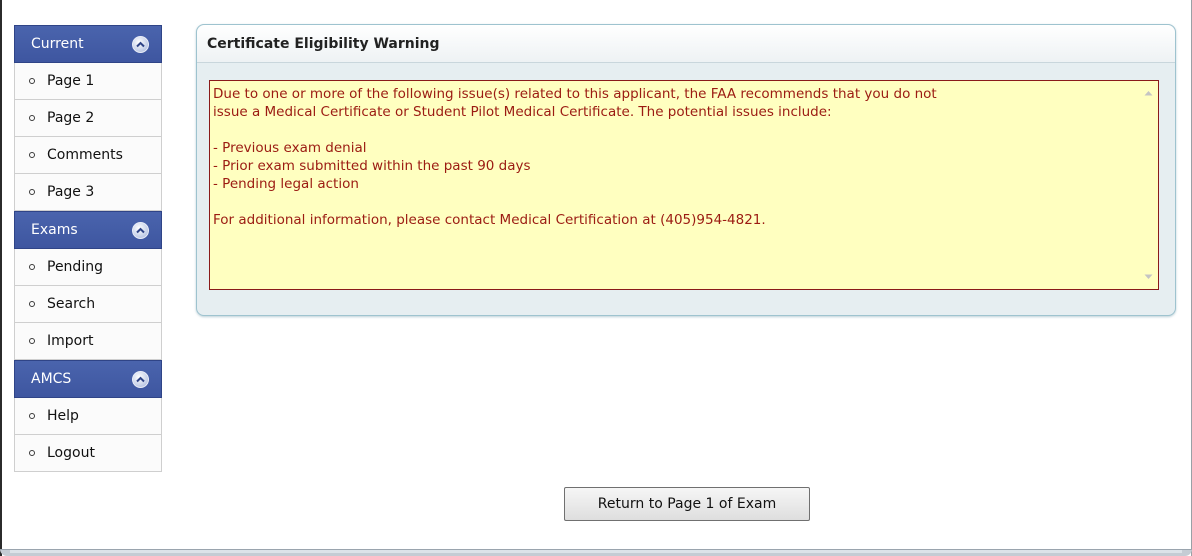 Image resolution: width=1192 pixels, height=556 pixels. I want to click on sidebar-item-page-1: Page 1, so click(88, 81).